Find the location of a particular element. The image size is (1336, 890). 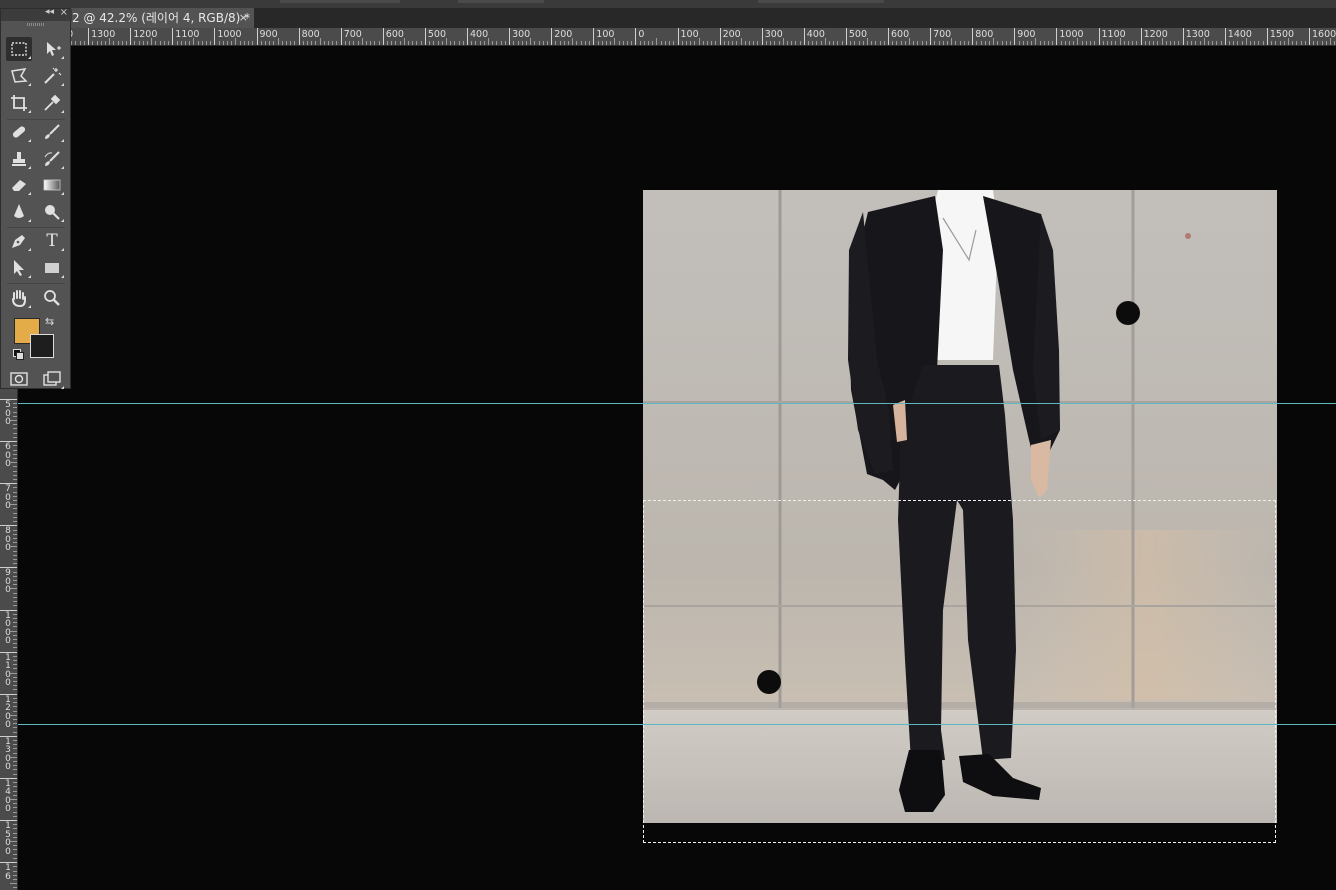

ruler-label: 100 is located at coordinates (689, 34).